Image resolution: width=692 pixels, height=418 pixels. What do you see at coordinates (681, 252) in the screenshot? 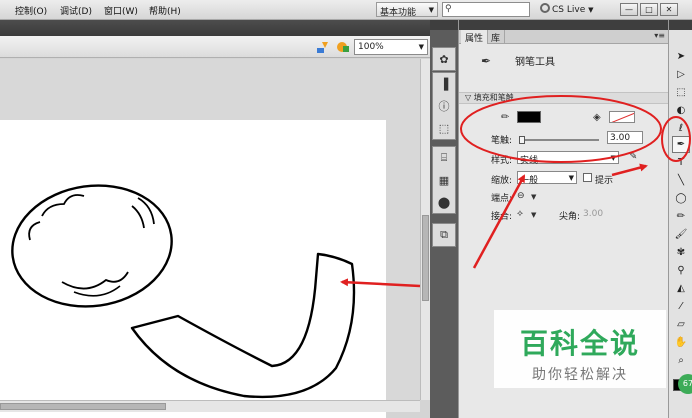
I see `deco-icon: ✾` at bounding box center [681, 252].